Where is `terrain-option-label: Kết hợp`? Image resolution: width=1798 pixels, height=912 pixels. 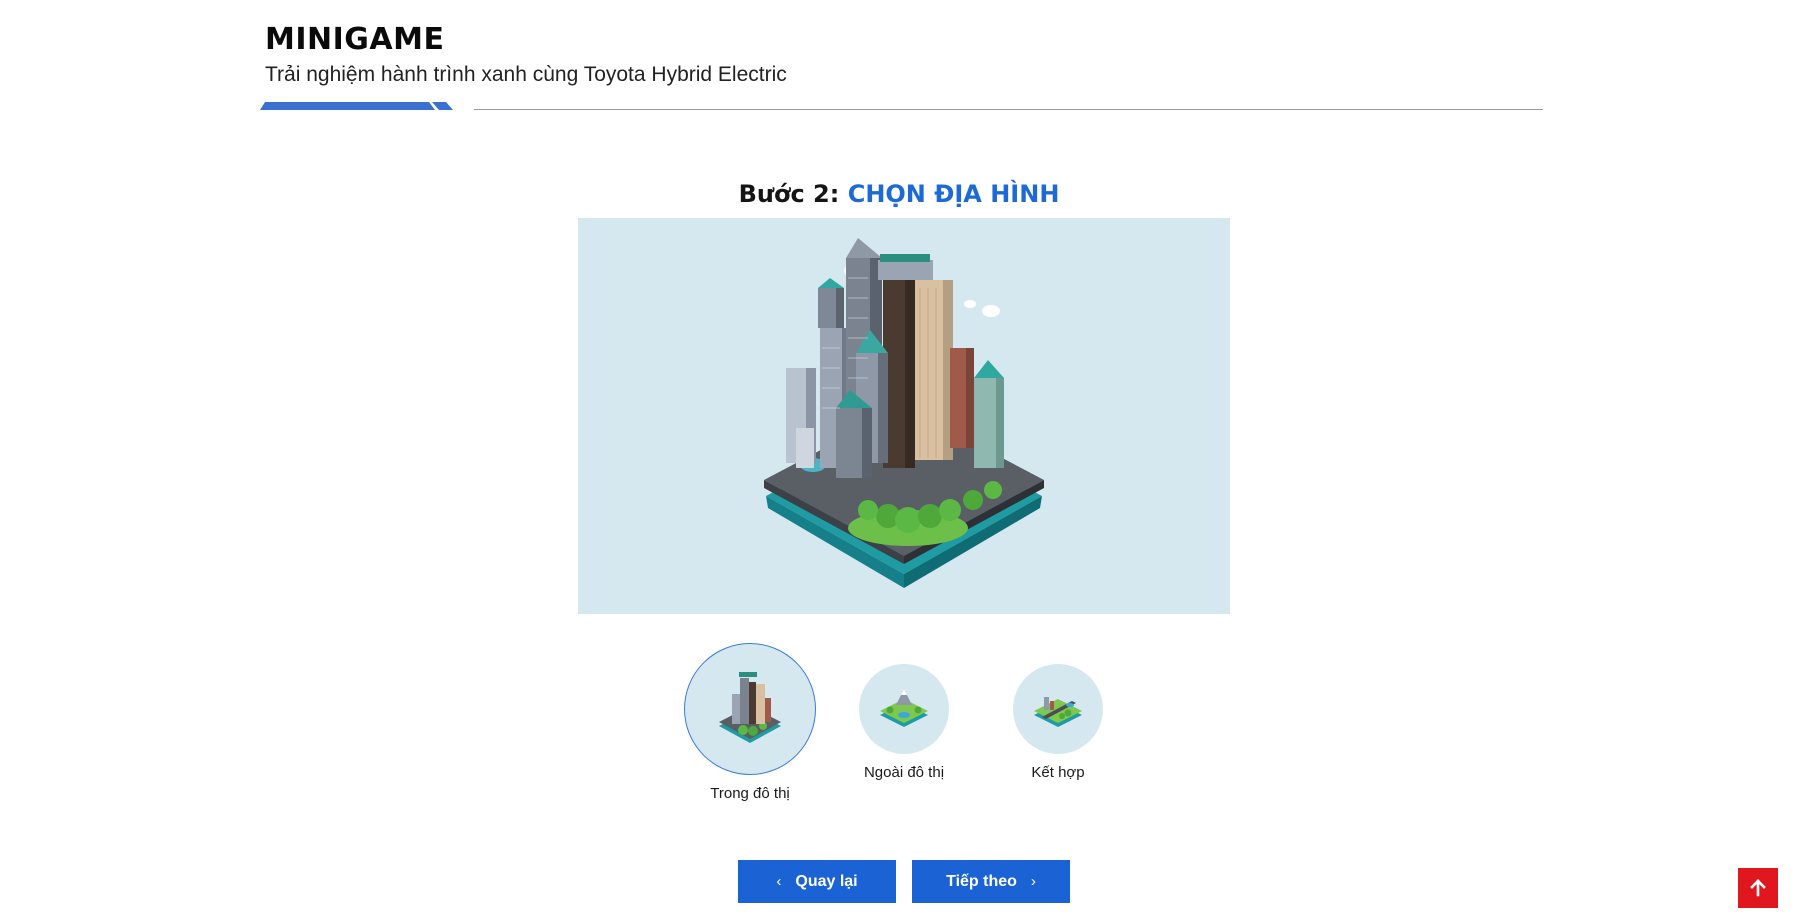
terrain-option-label: Kết hợp is located at coordinates (1058, 772).